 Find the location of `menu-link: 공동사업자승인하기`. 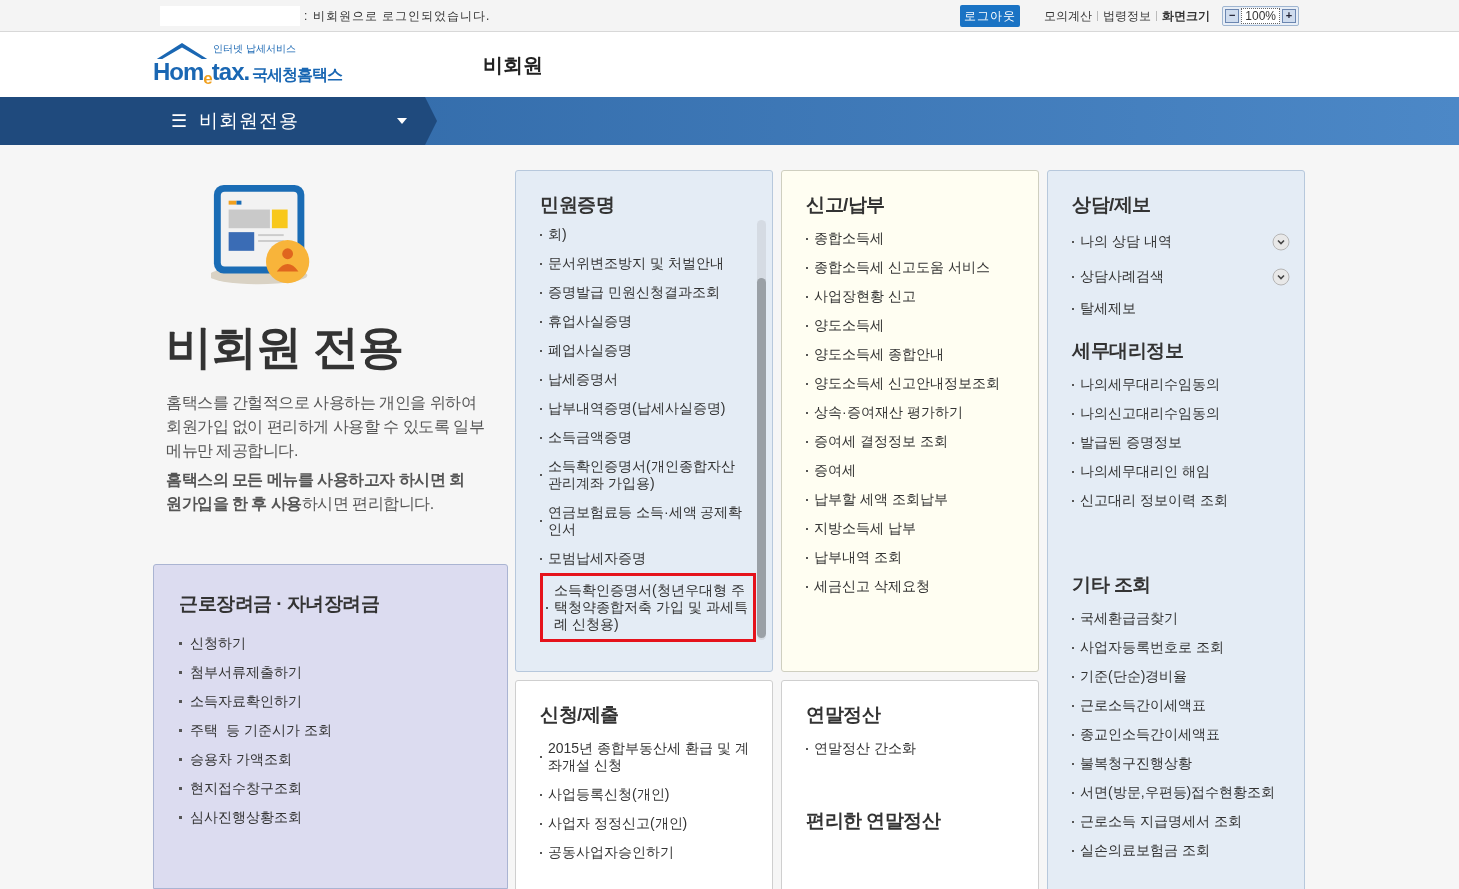

menu-link: 공동사업자승인하기 is located at coordinates (649, 852).